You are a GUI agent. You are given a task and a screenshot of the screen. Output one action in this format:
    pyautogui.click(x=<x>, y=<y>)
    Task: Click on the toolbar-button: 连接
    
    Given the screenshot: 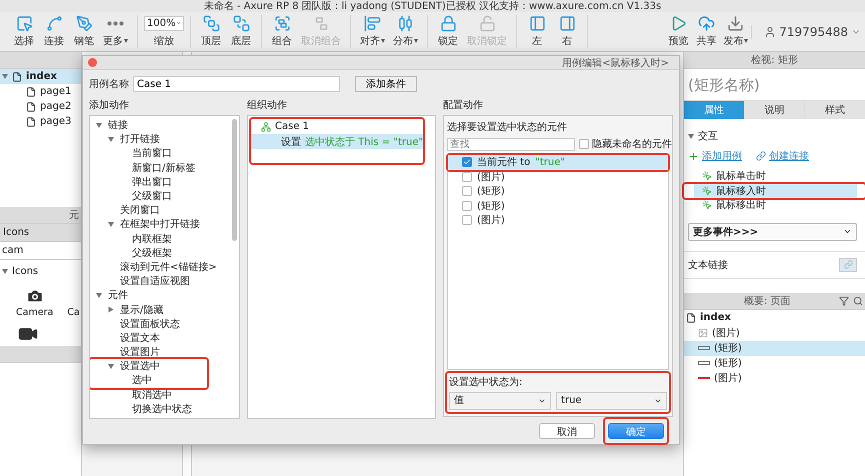 What is the action you would take?
    pyautogui.click(x=54, y=31)
    